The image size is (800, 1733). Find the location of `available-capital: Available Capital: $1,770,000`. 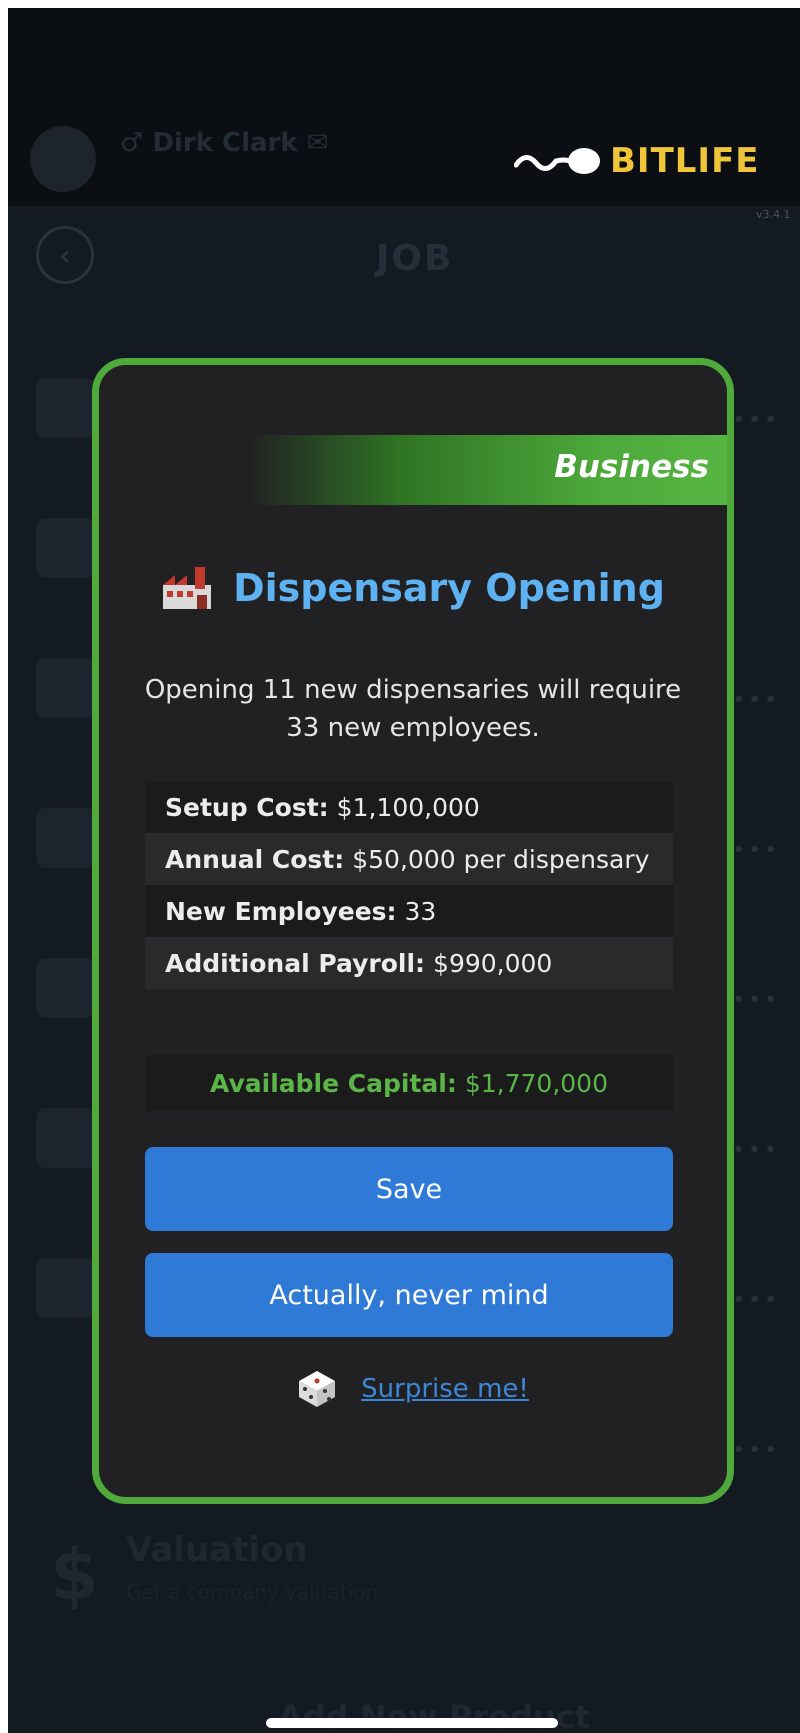

available-capital: Available Capital: $1,770,000 is located at coordinates (409, 1083).